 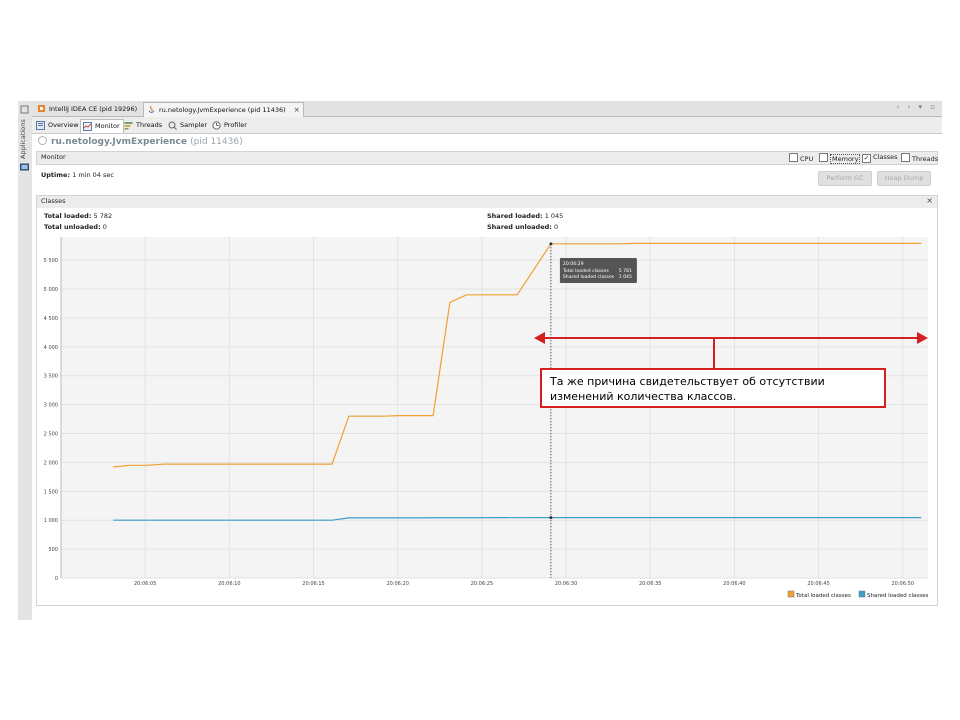 I want to click on y-tick-label: 2 000, so click(x=51, y=463).